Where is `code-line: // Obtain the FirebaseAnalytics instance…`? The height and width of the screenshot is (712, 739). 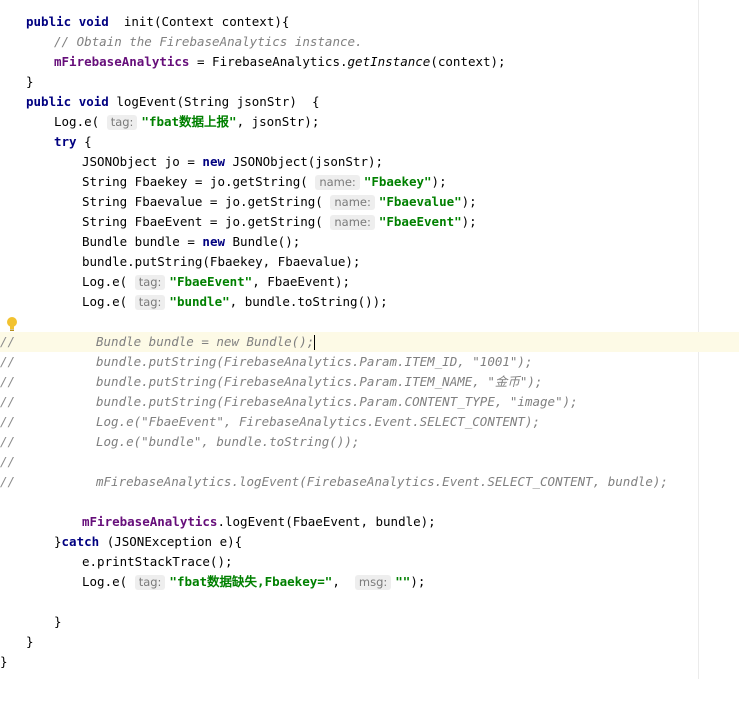 code-line: // Obtain the FirebaseAnalytics instance… is located at coordinates (369, 42).